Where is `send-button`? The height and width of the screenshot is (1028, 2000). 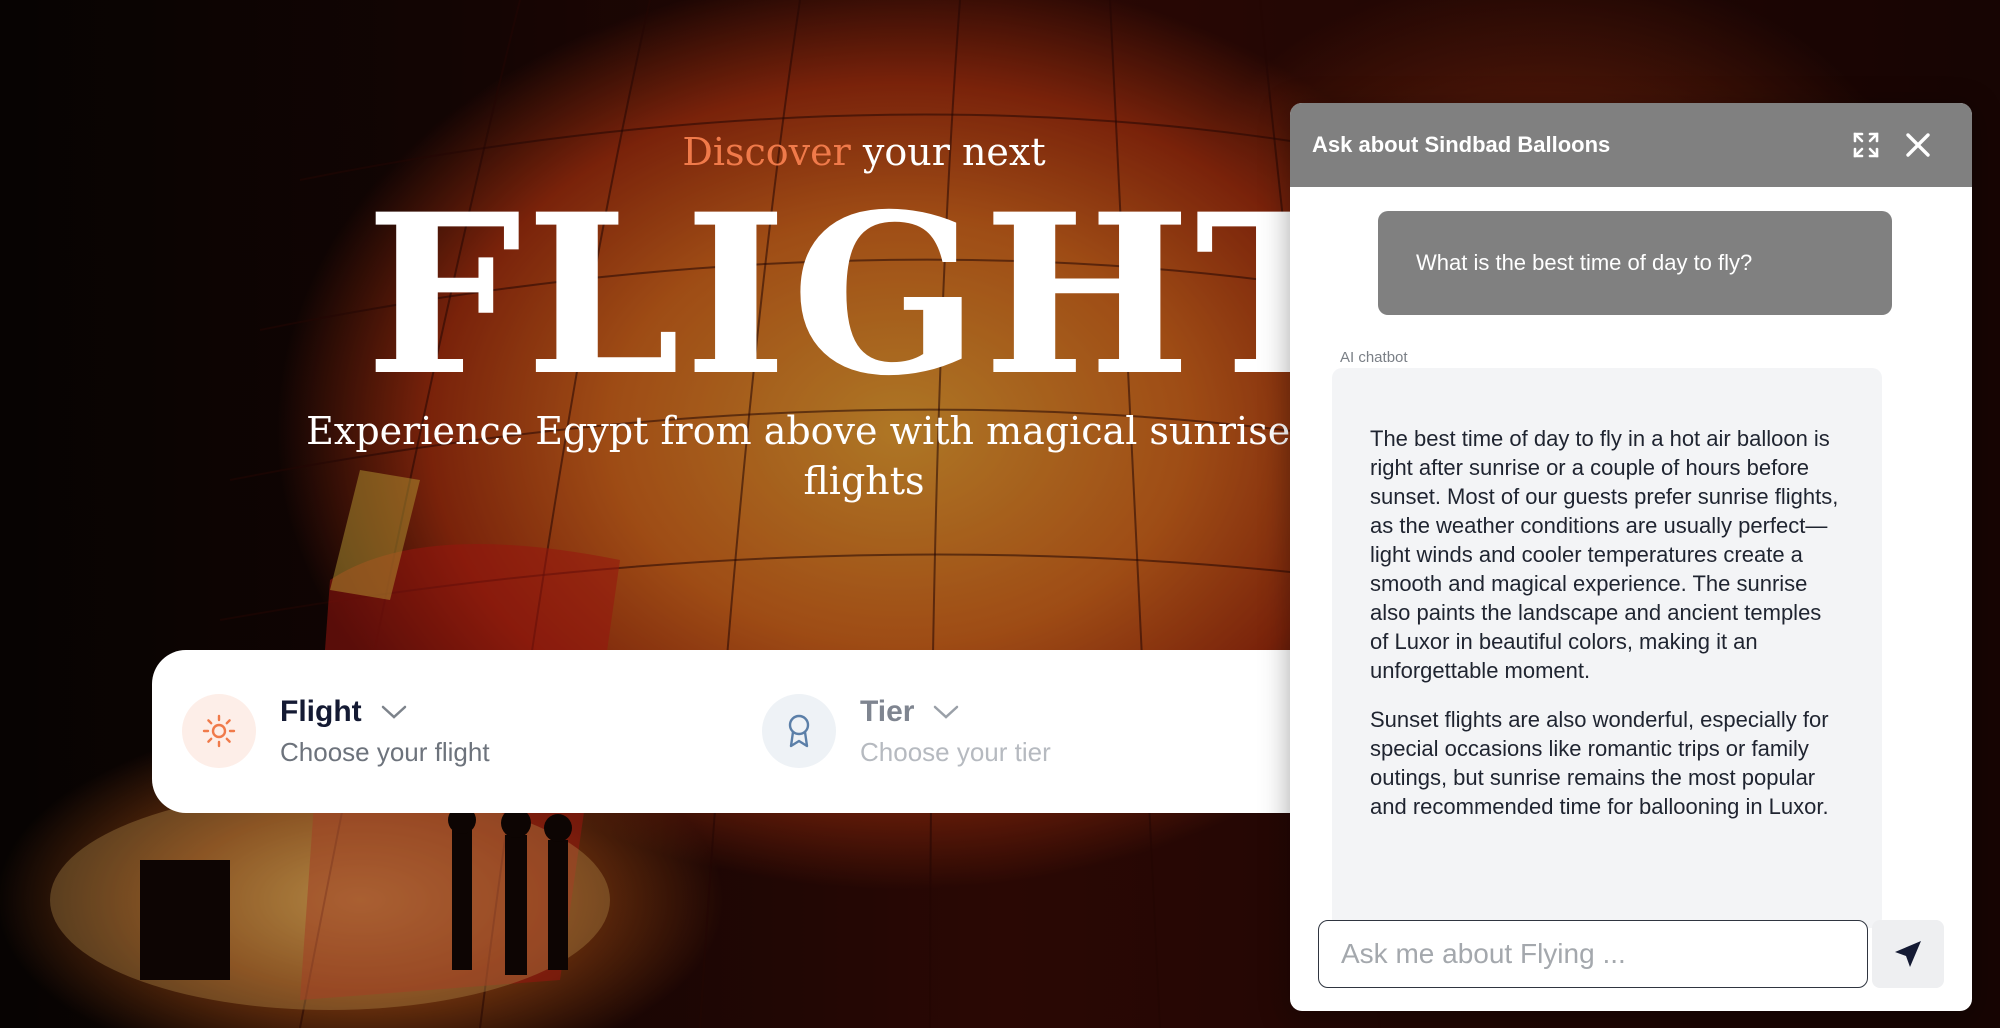 send-button is located at coordinates (1908, 954).